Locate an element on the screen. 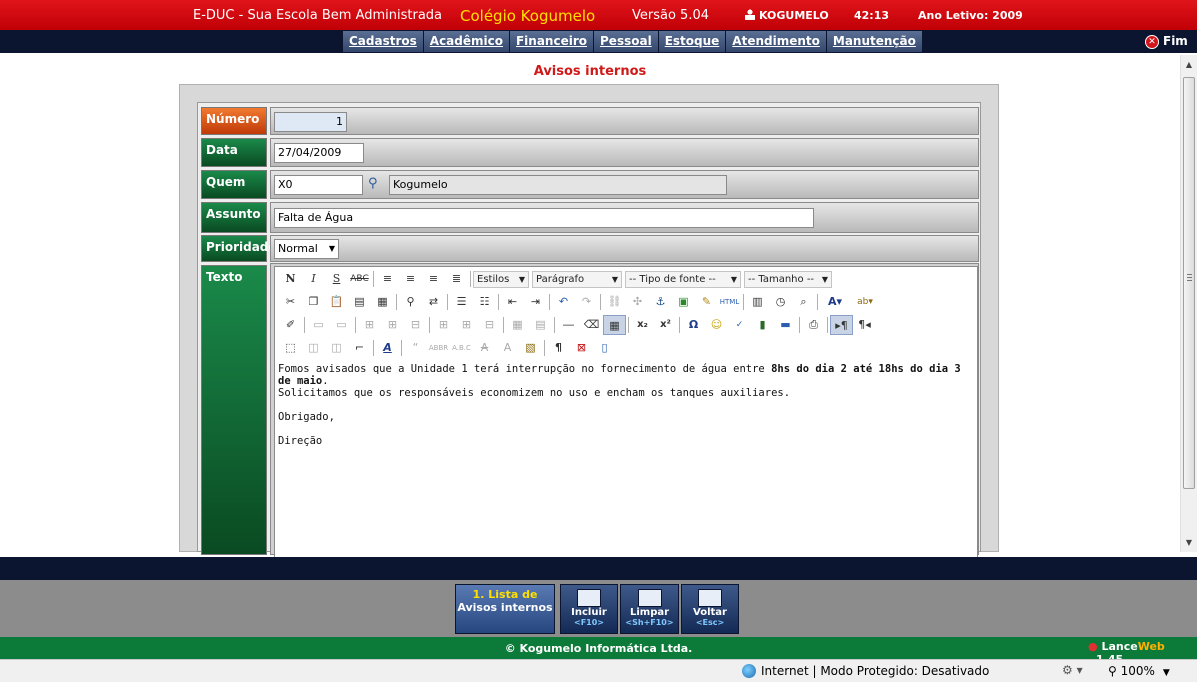 This screenshot has width=1197, height=682. horizontal-rule-icon: ― is located at coordinates (568, 325).